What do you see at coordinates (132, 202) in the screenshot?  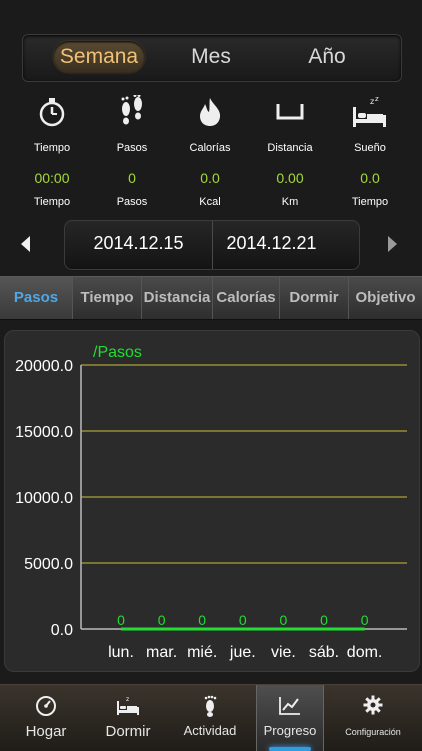 I see `stat-steps-unit: Pasos` at bounding box center [132, 202].